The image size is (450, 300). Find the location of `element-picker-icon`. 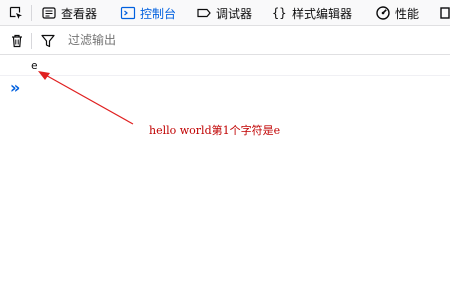

element-picker-icon is located at coordinates (16, 13).